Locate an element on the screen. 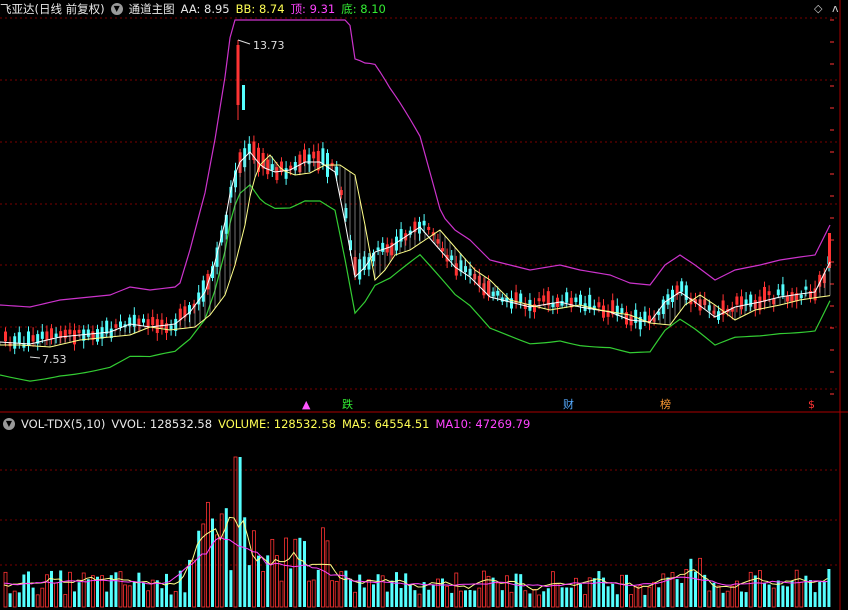 This screenshot has width=848, height=610. event-marker-signal: $ is located at coordinates (811, 405).